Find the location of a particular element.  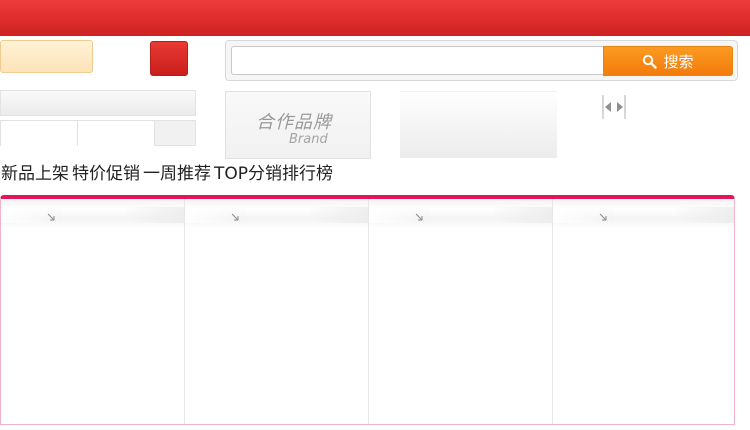

search-icon is located at coordinates (650, 61).